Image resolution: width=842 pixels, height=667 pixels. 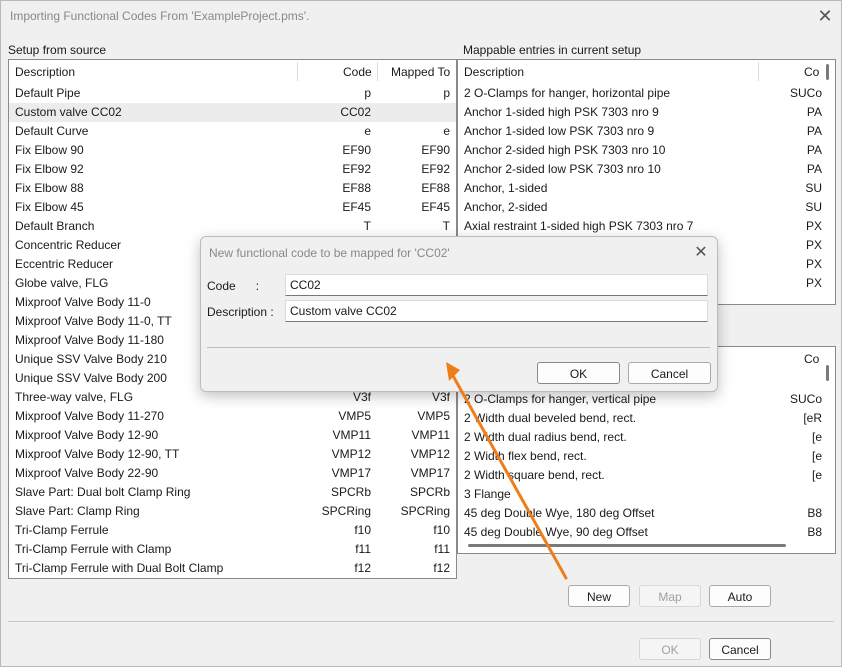 What do you see at coordinates (509, 476) in the screenshot?
I see `arrow-shaft` at bounding box center [509, 476].